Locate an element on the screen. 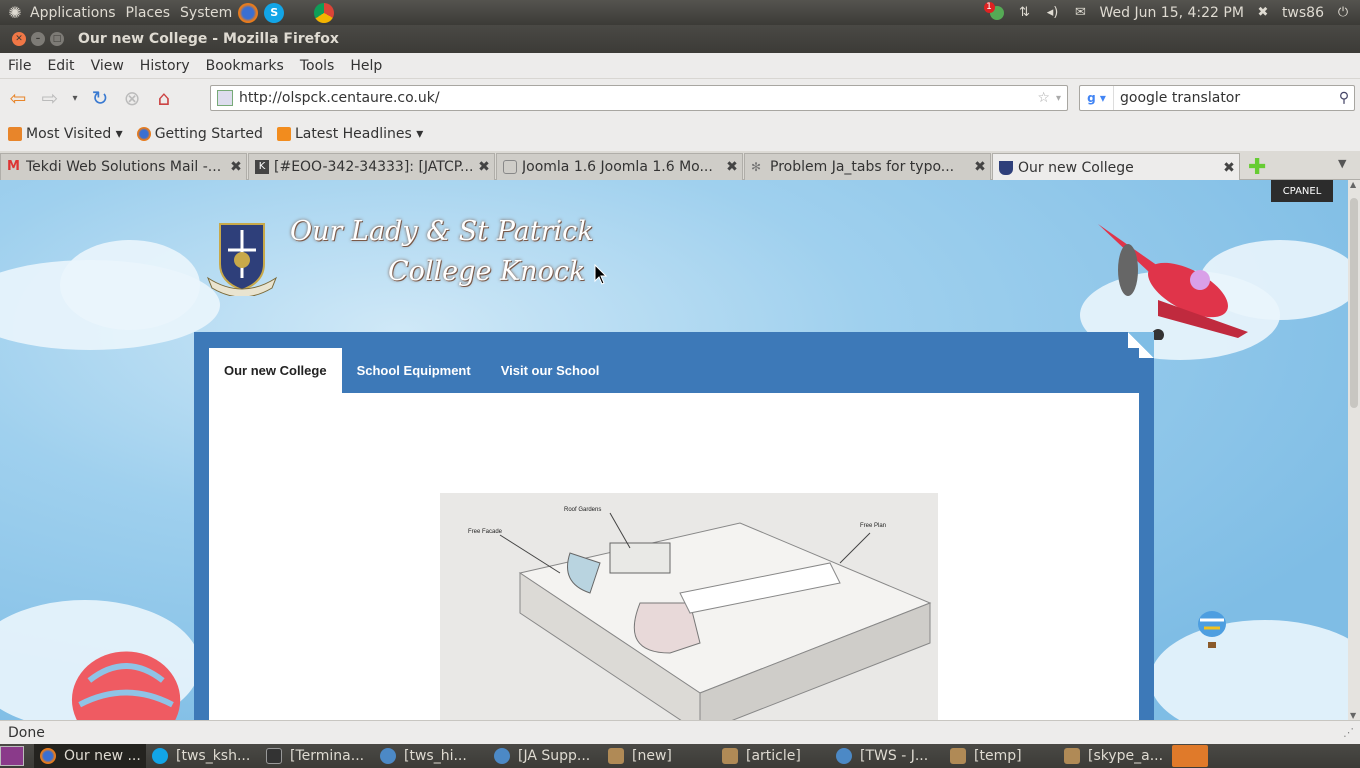 This screenshot has height=768, width=1360. places-menu: Places is located at coordinates (148, 13).